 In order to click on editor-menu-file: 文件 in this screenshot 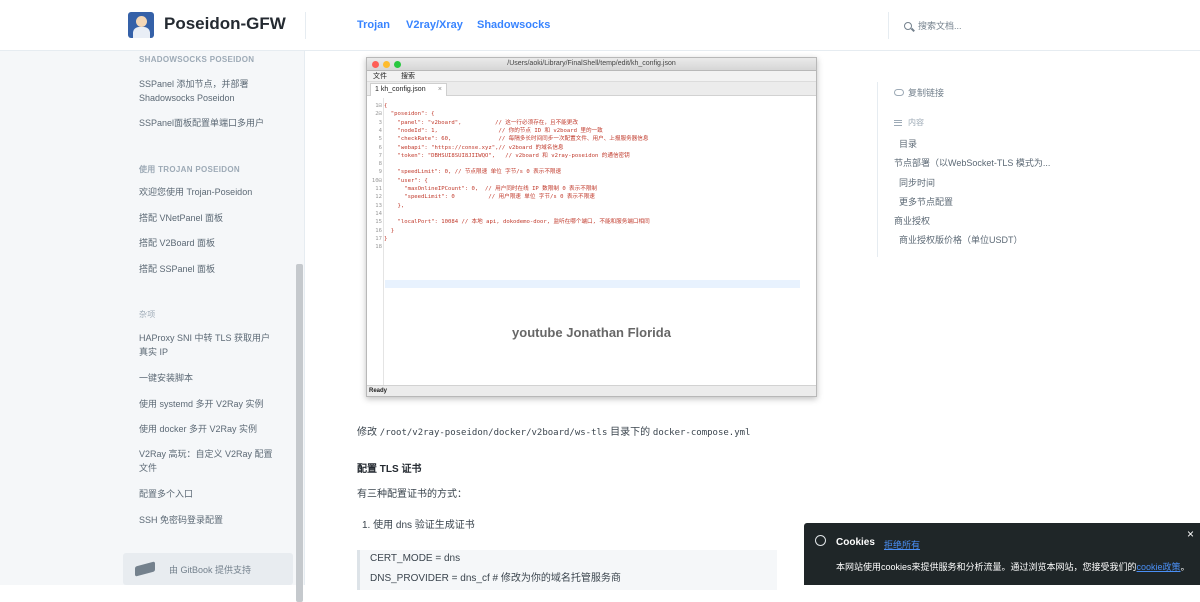, I will do `click(380, 76)`.